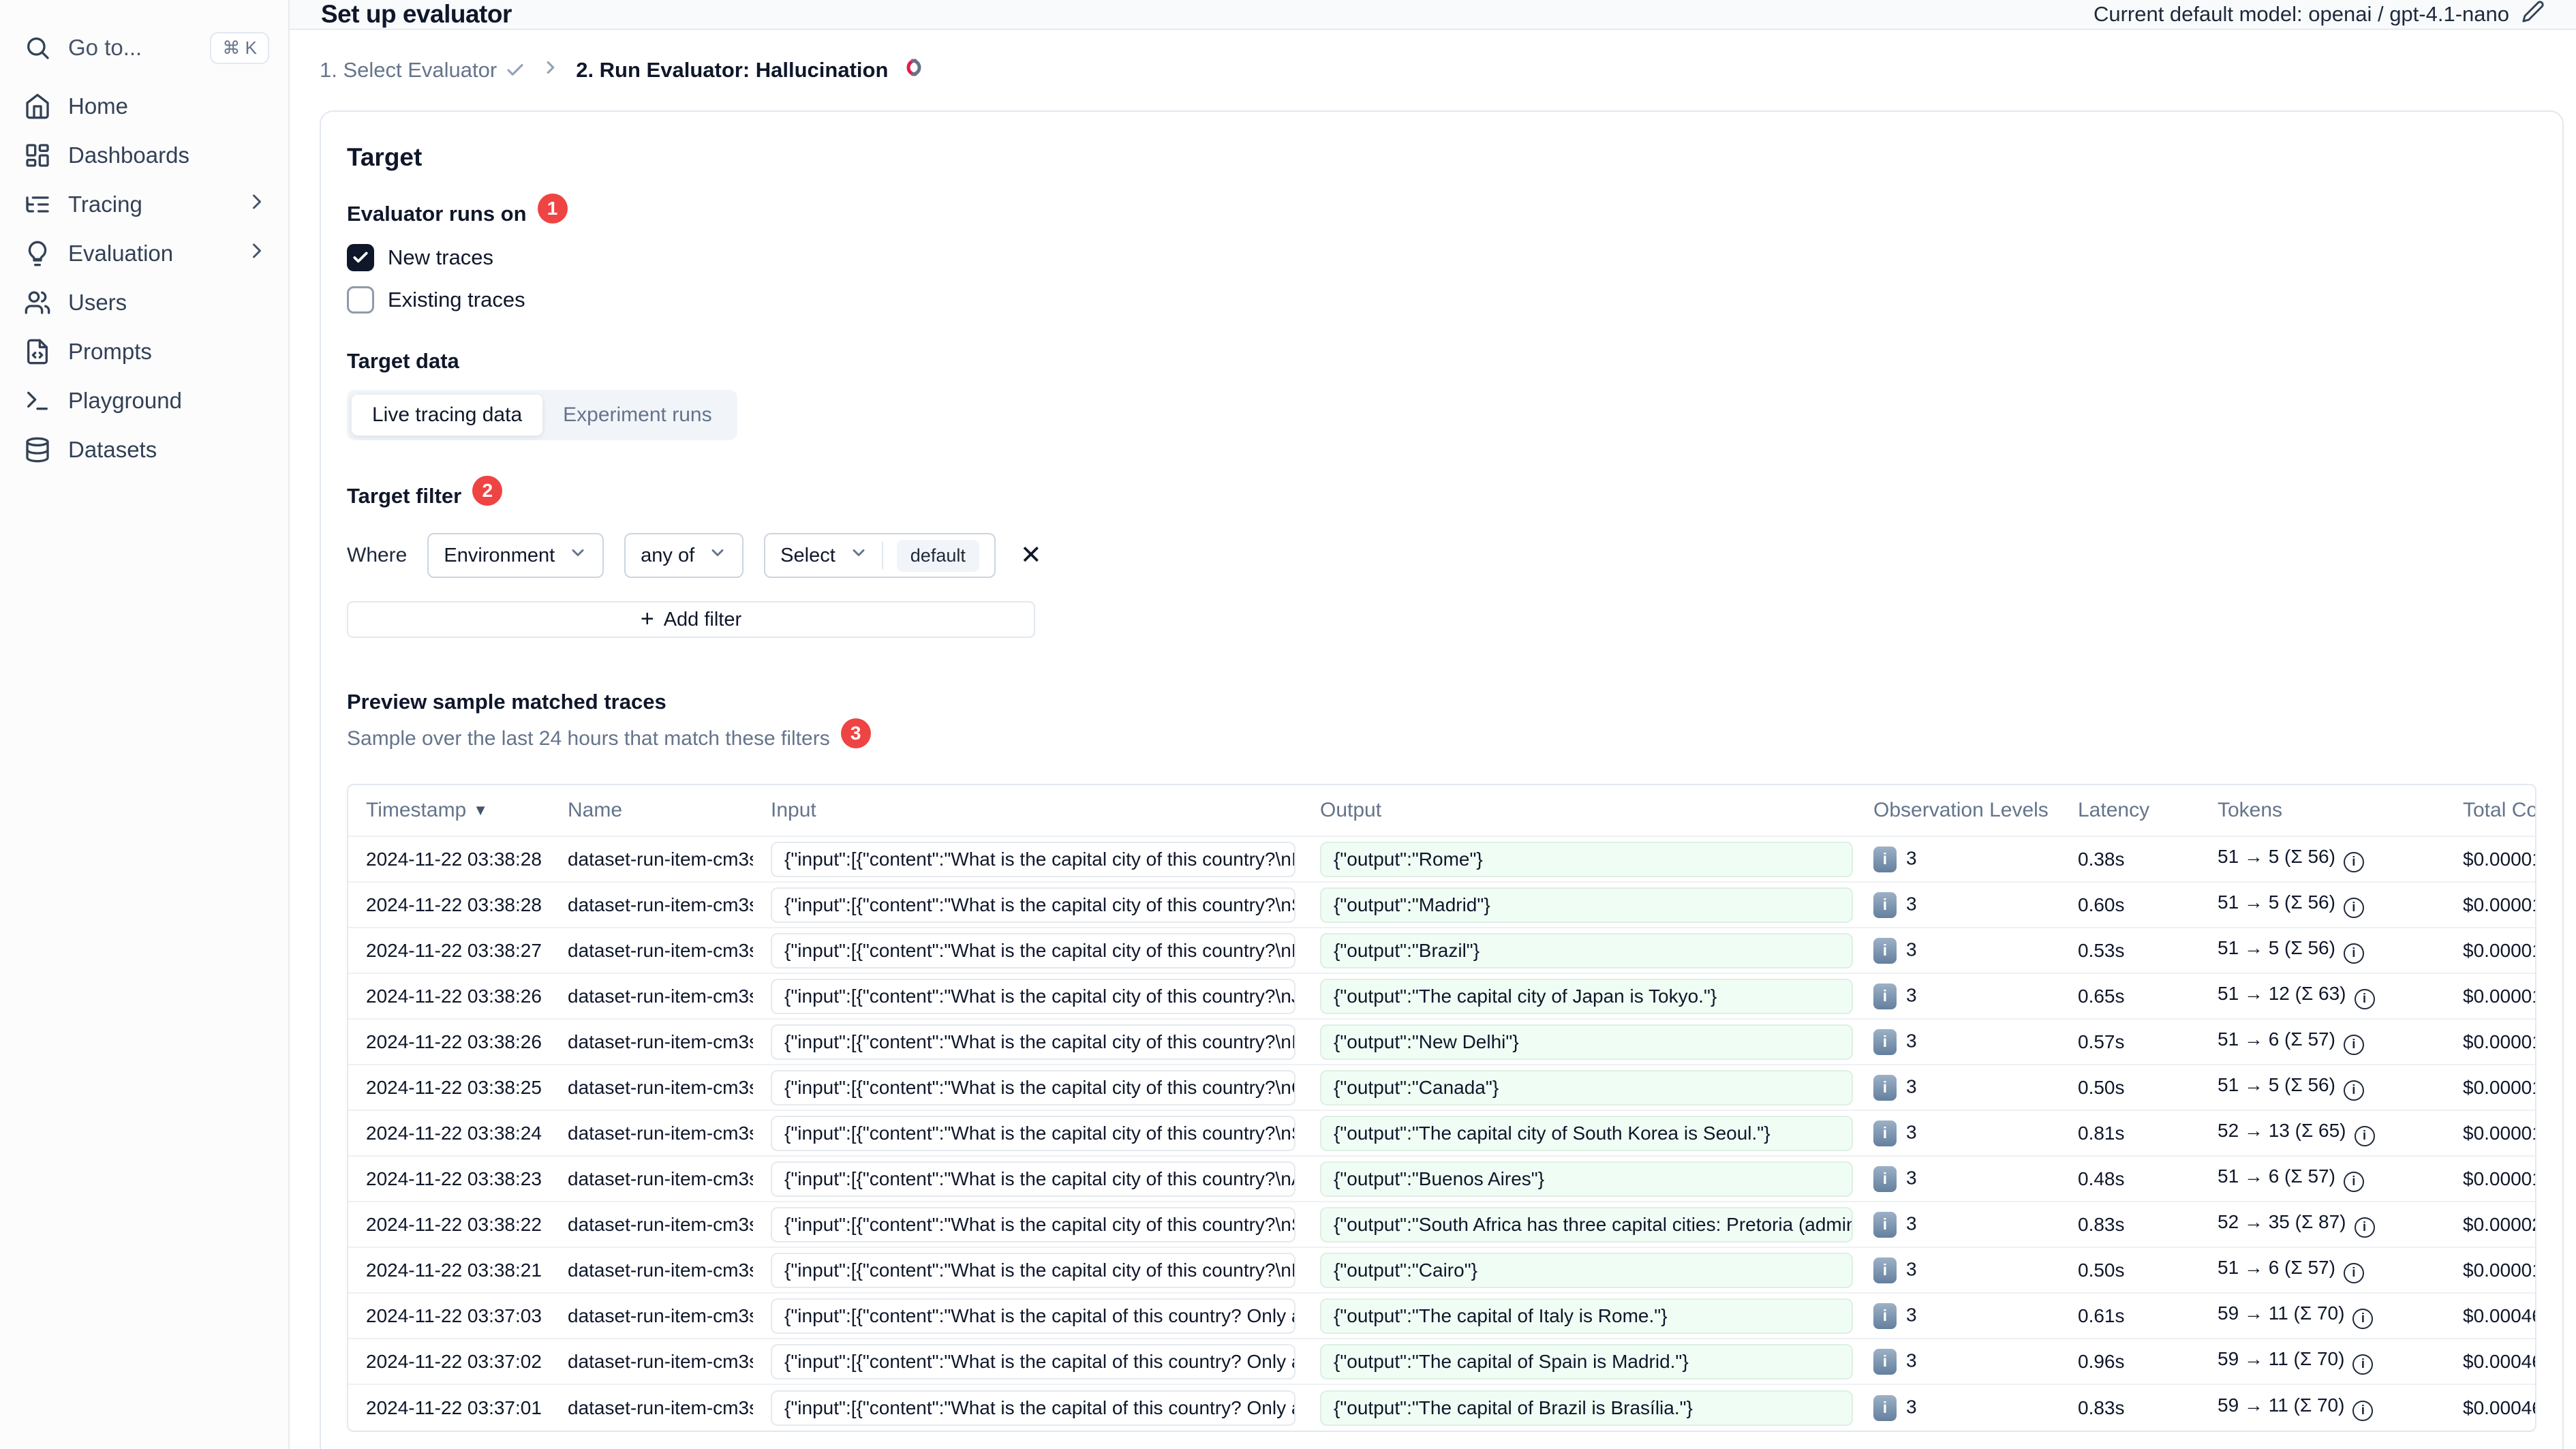 This screenshot has height=1449, width=2576. Describe the element at coordinates (2101, 905) in the screenshot. I see `trace-latency: 0.60s` at that location.